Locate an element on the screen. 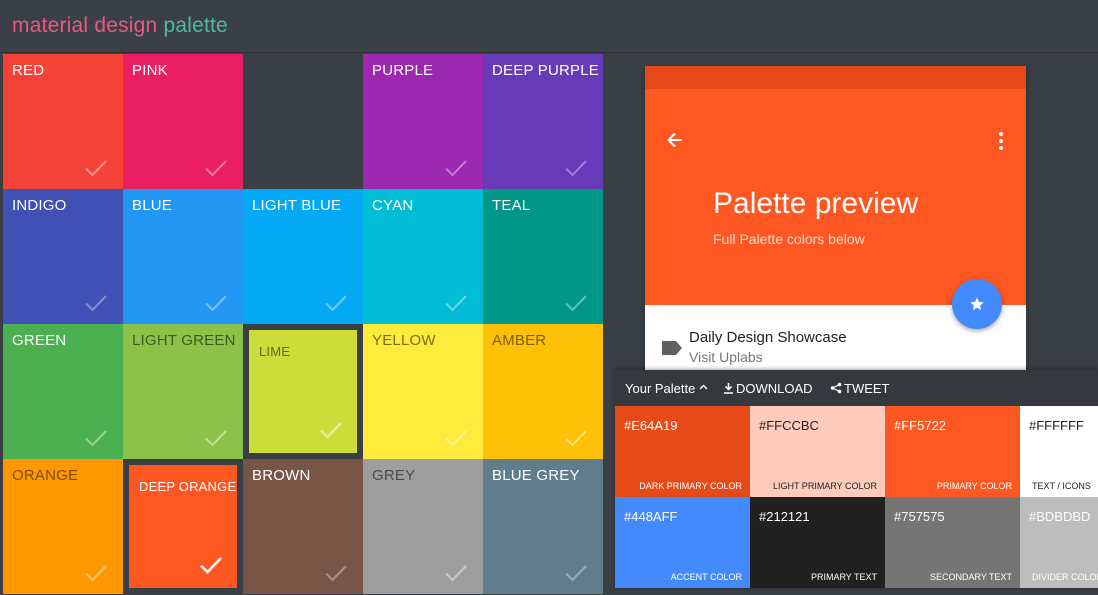 Image resolution: width=1098 pixels, height=595 pixels. swatch-role-label: ACCENT COLOR is located at coordinates (706, 577).